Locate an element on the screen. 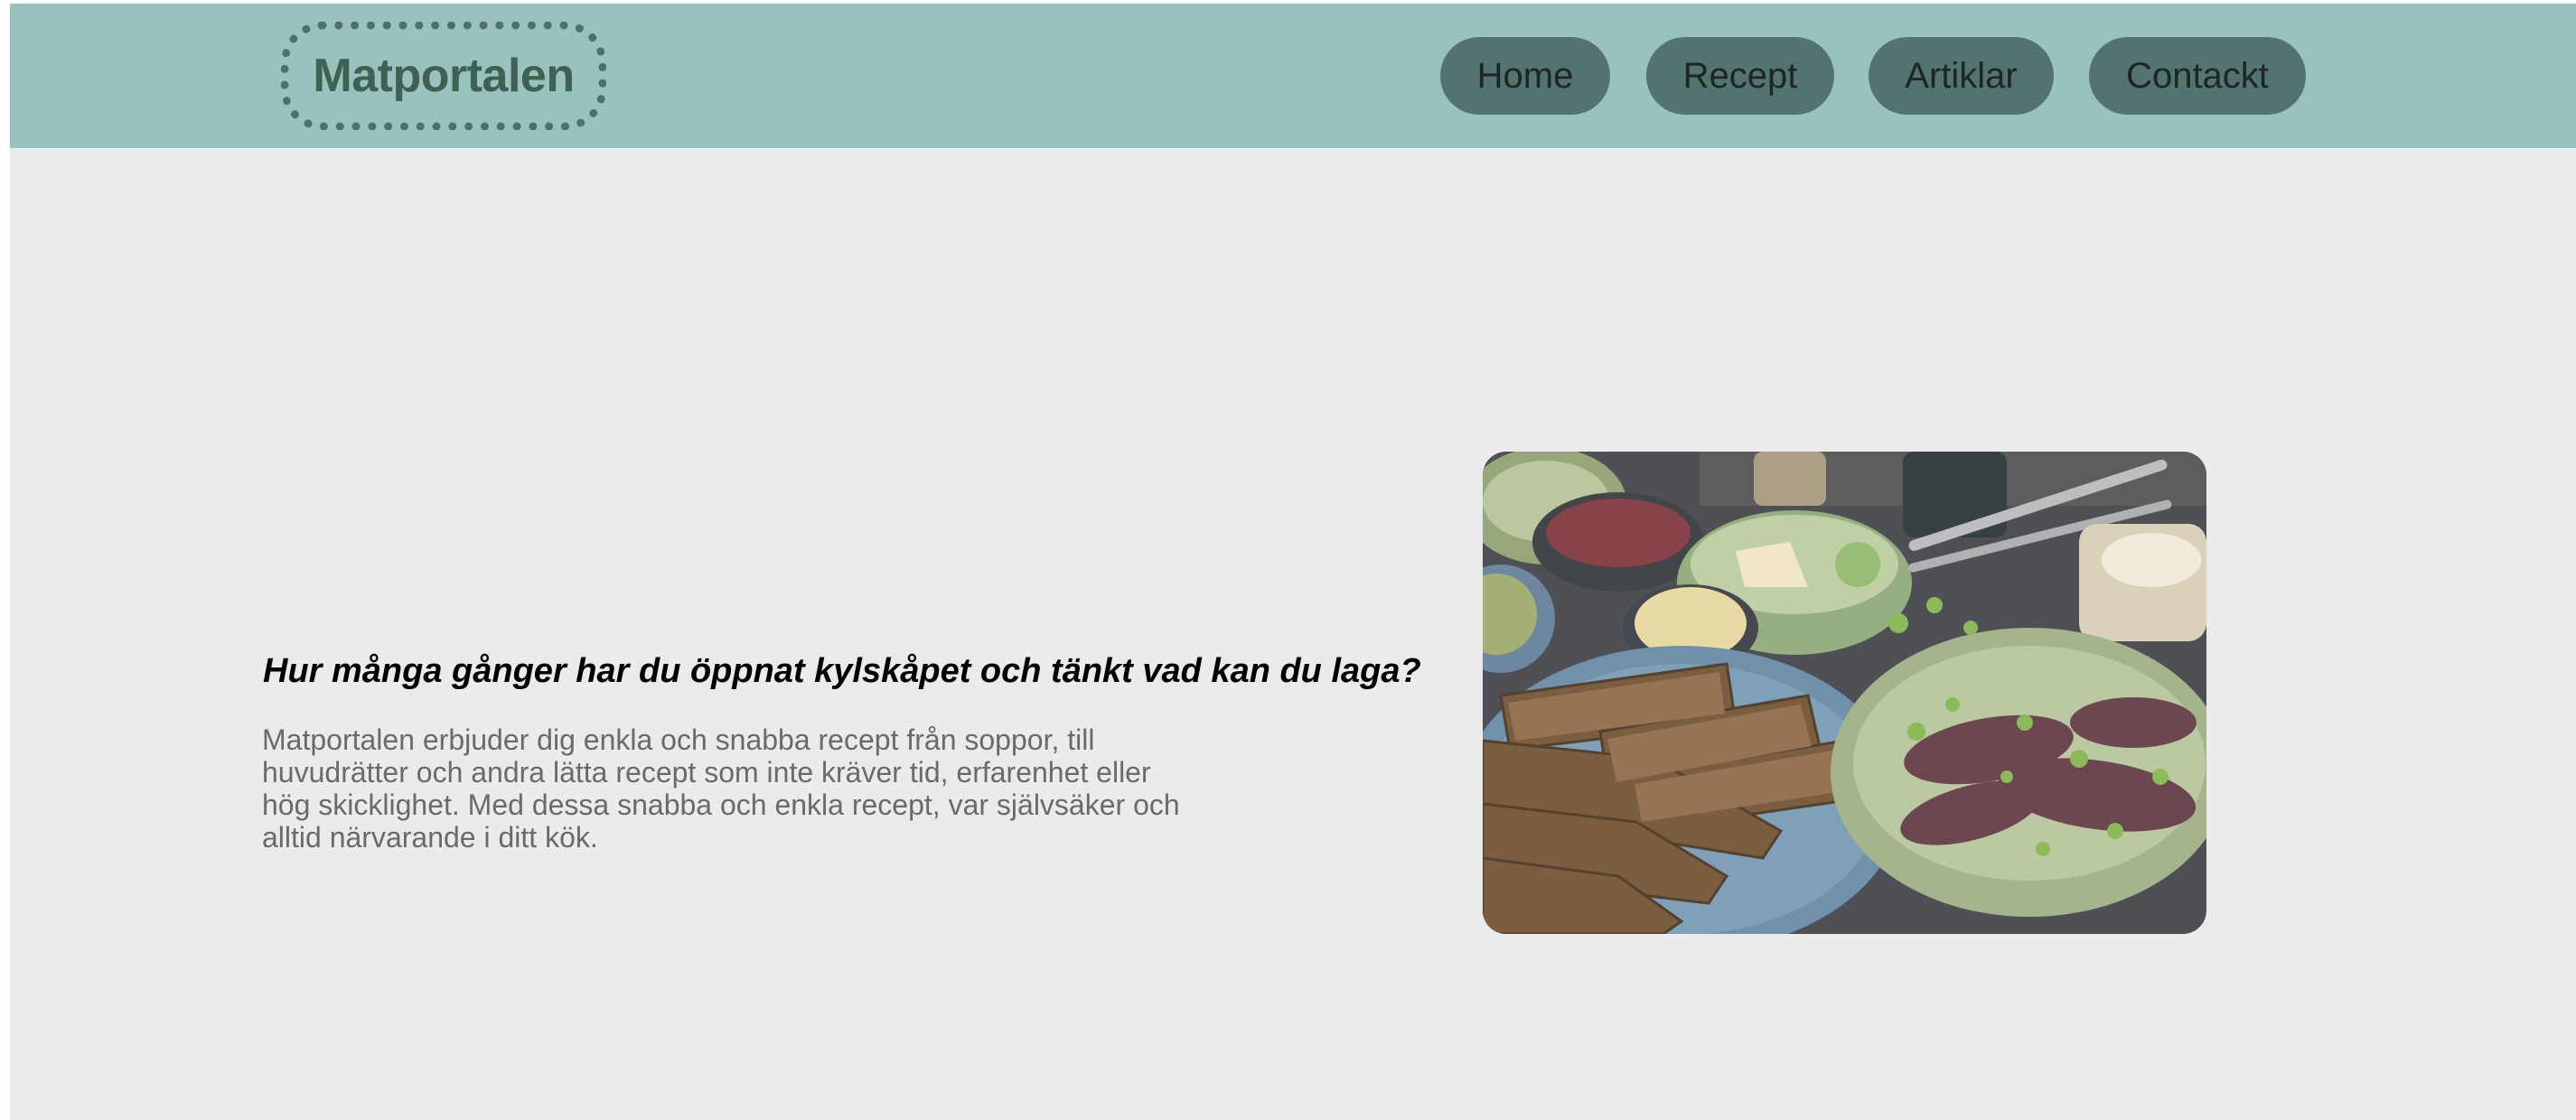 The height and width of the screenshot is (1120, 2576). nav-contact-button: Contackt is located at coordinates (2197, 76).